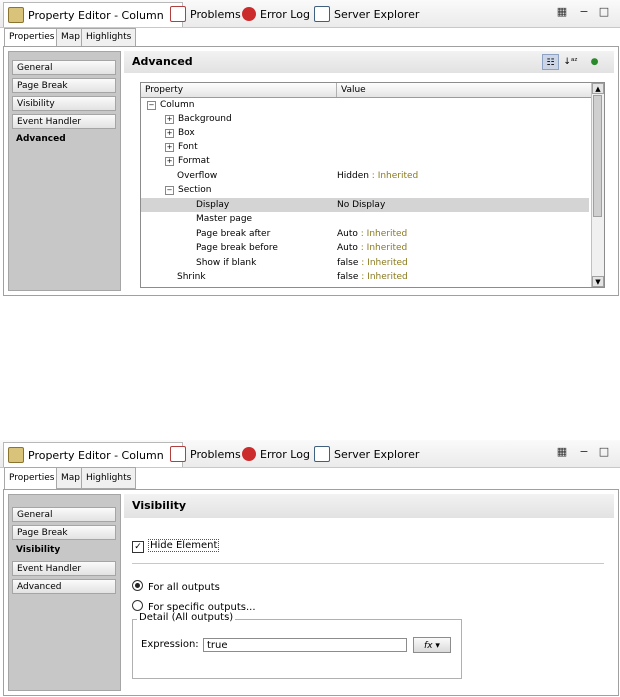 The height and width of the screenshot is (697, 620). What do you see at coordinates (239, 90) in the screenshot?
I see `column-header-property: Property` at bounding box center [239, 90].